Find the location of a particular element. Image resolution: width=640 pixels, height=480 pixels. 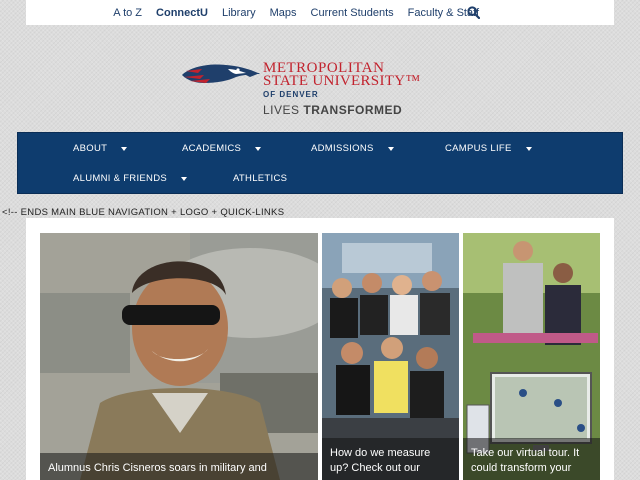

logo-line-state-university: STATE UNIVERSITY™ is located at coordinates (342, 81).